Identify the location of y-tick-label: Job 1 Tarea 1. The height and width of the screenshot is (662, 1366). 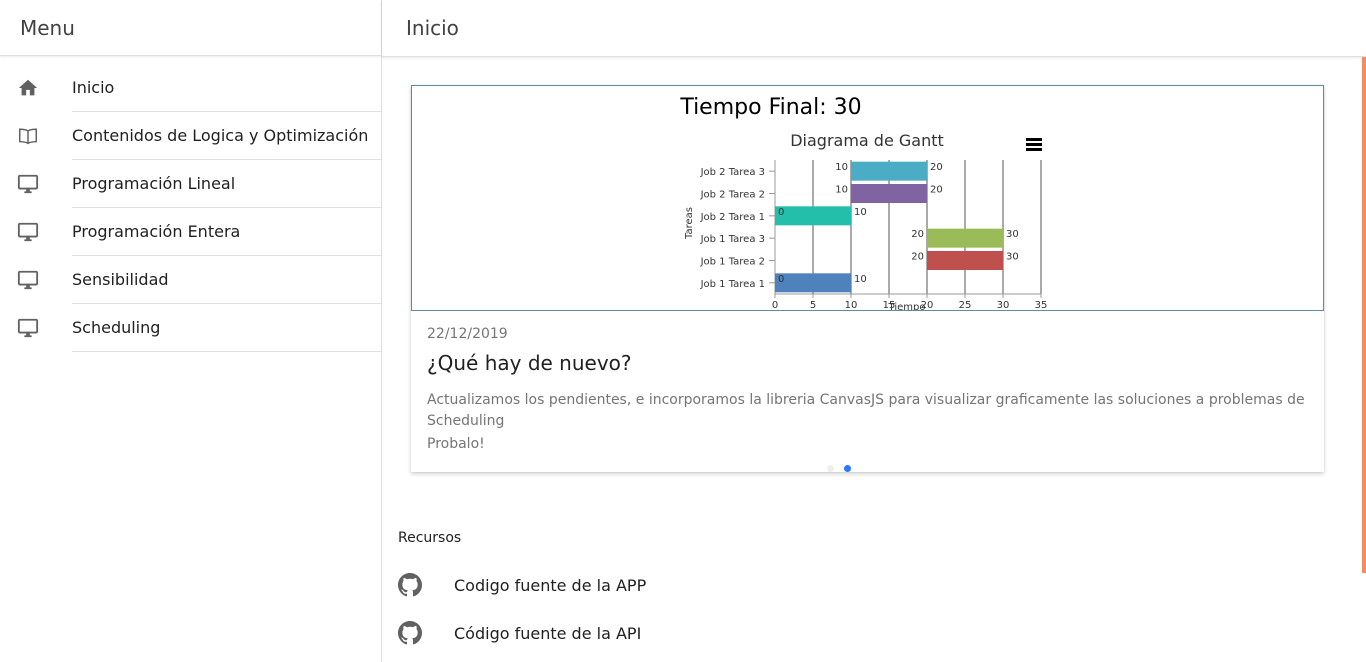
(732, 284).